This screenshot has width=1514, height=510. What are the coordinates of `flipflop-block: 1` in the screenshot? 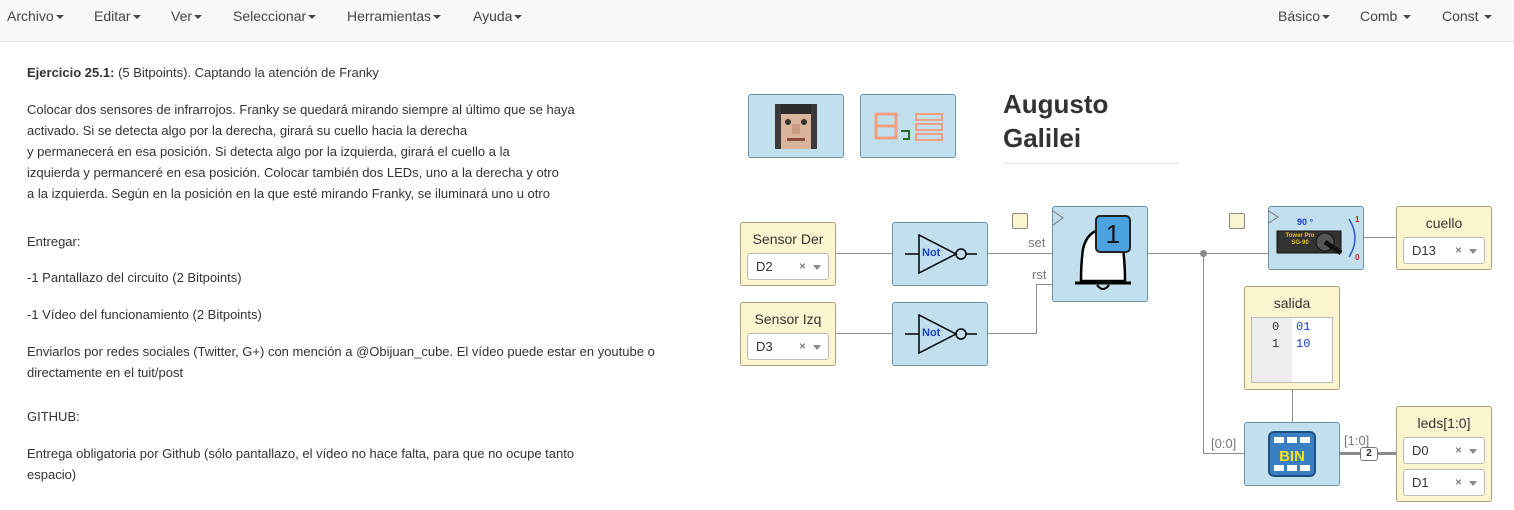 It's located at (1100, 254).